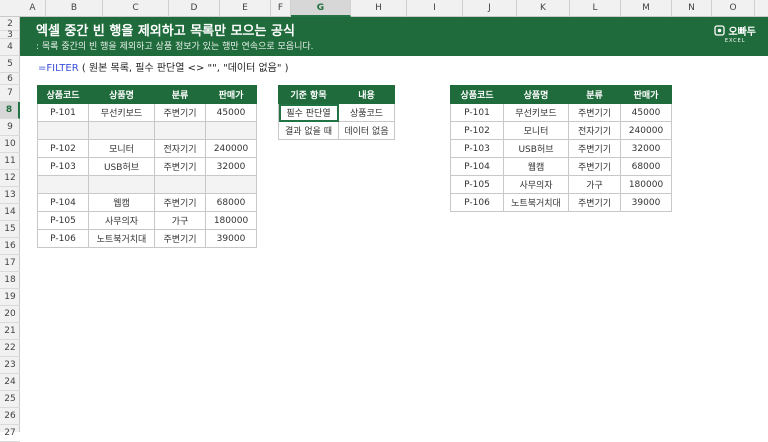  Describe the element at coordinates (321, 8) in the screenshot. I see `column-header-g: G` at that location.